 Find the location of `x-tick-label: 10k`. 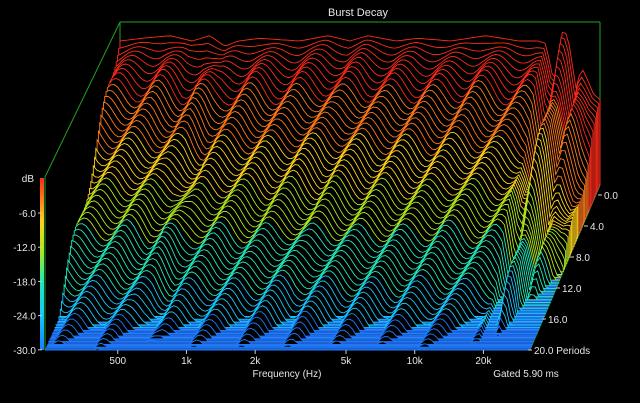

x-tick-label: 10k is located at coordinates (415, 361).